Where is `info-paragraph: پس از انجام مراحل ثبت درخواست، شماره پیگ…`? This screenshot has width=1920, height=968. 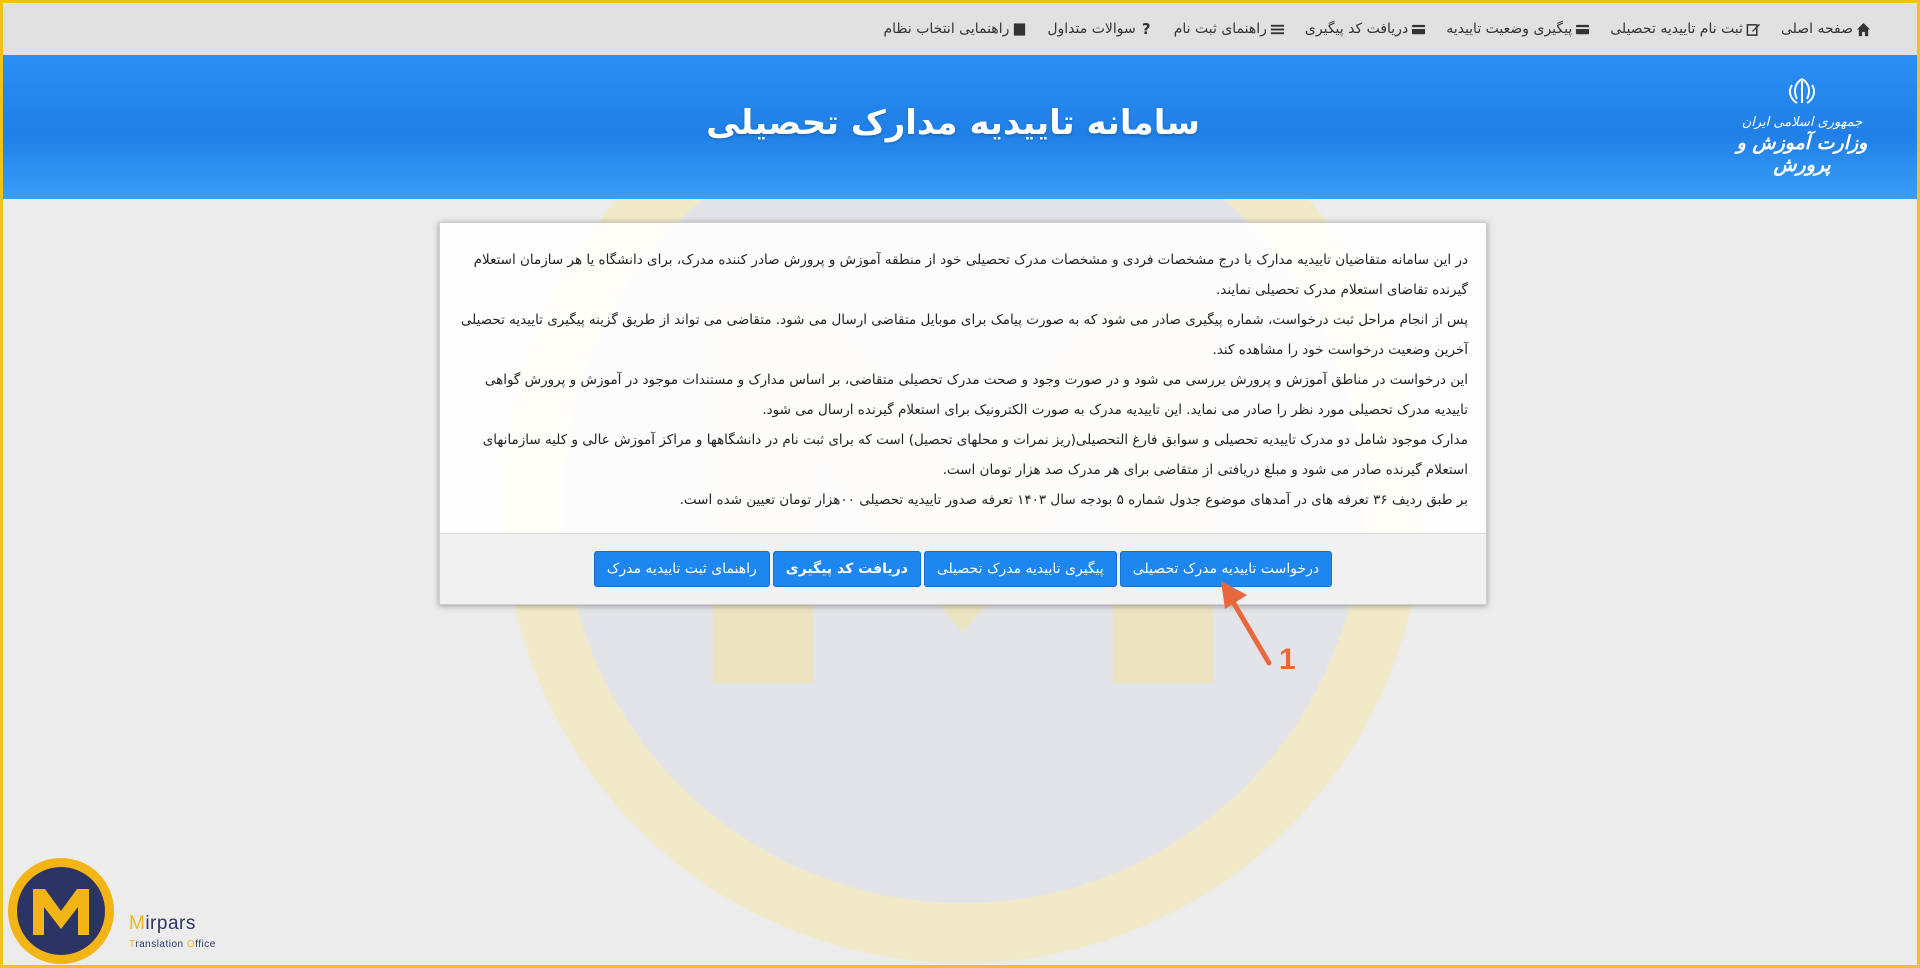
info-paragraph: پس از انجام مراحل ثبت درخواست، شماره پیگ… is located at coordinates (964, 335).